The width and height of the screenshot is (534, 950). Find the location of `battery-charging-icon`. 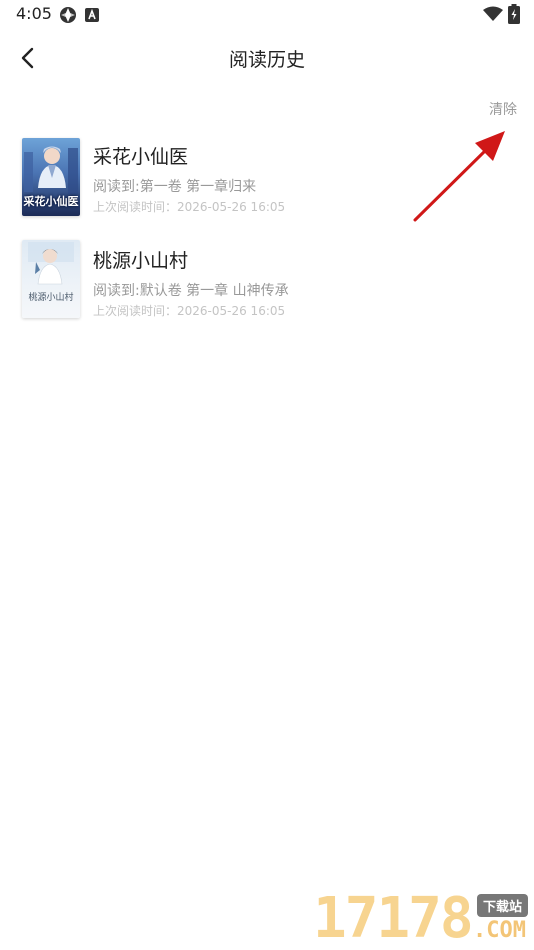

battery-charging-icon is located at coordinates (514, 16).